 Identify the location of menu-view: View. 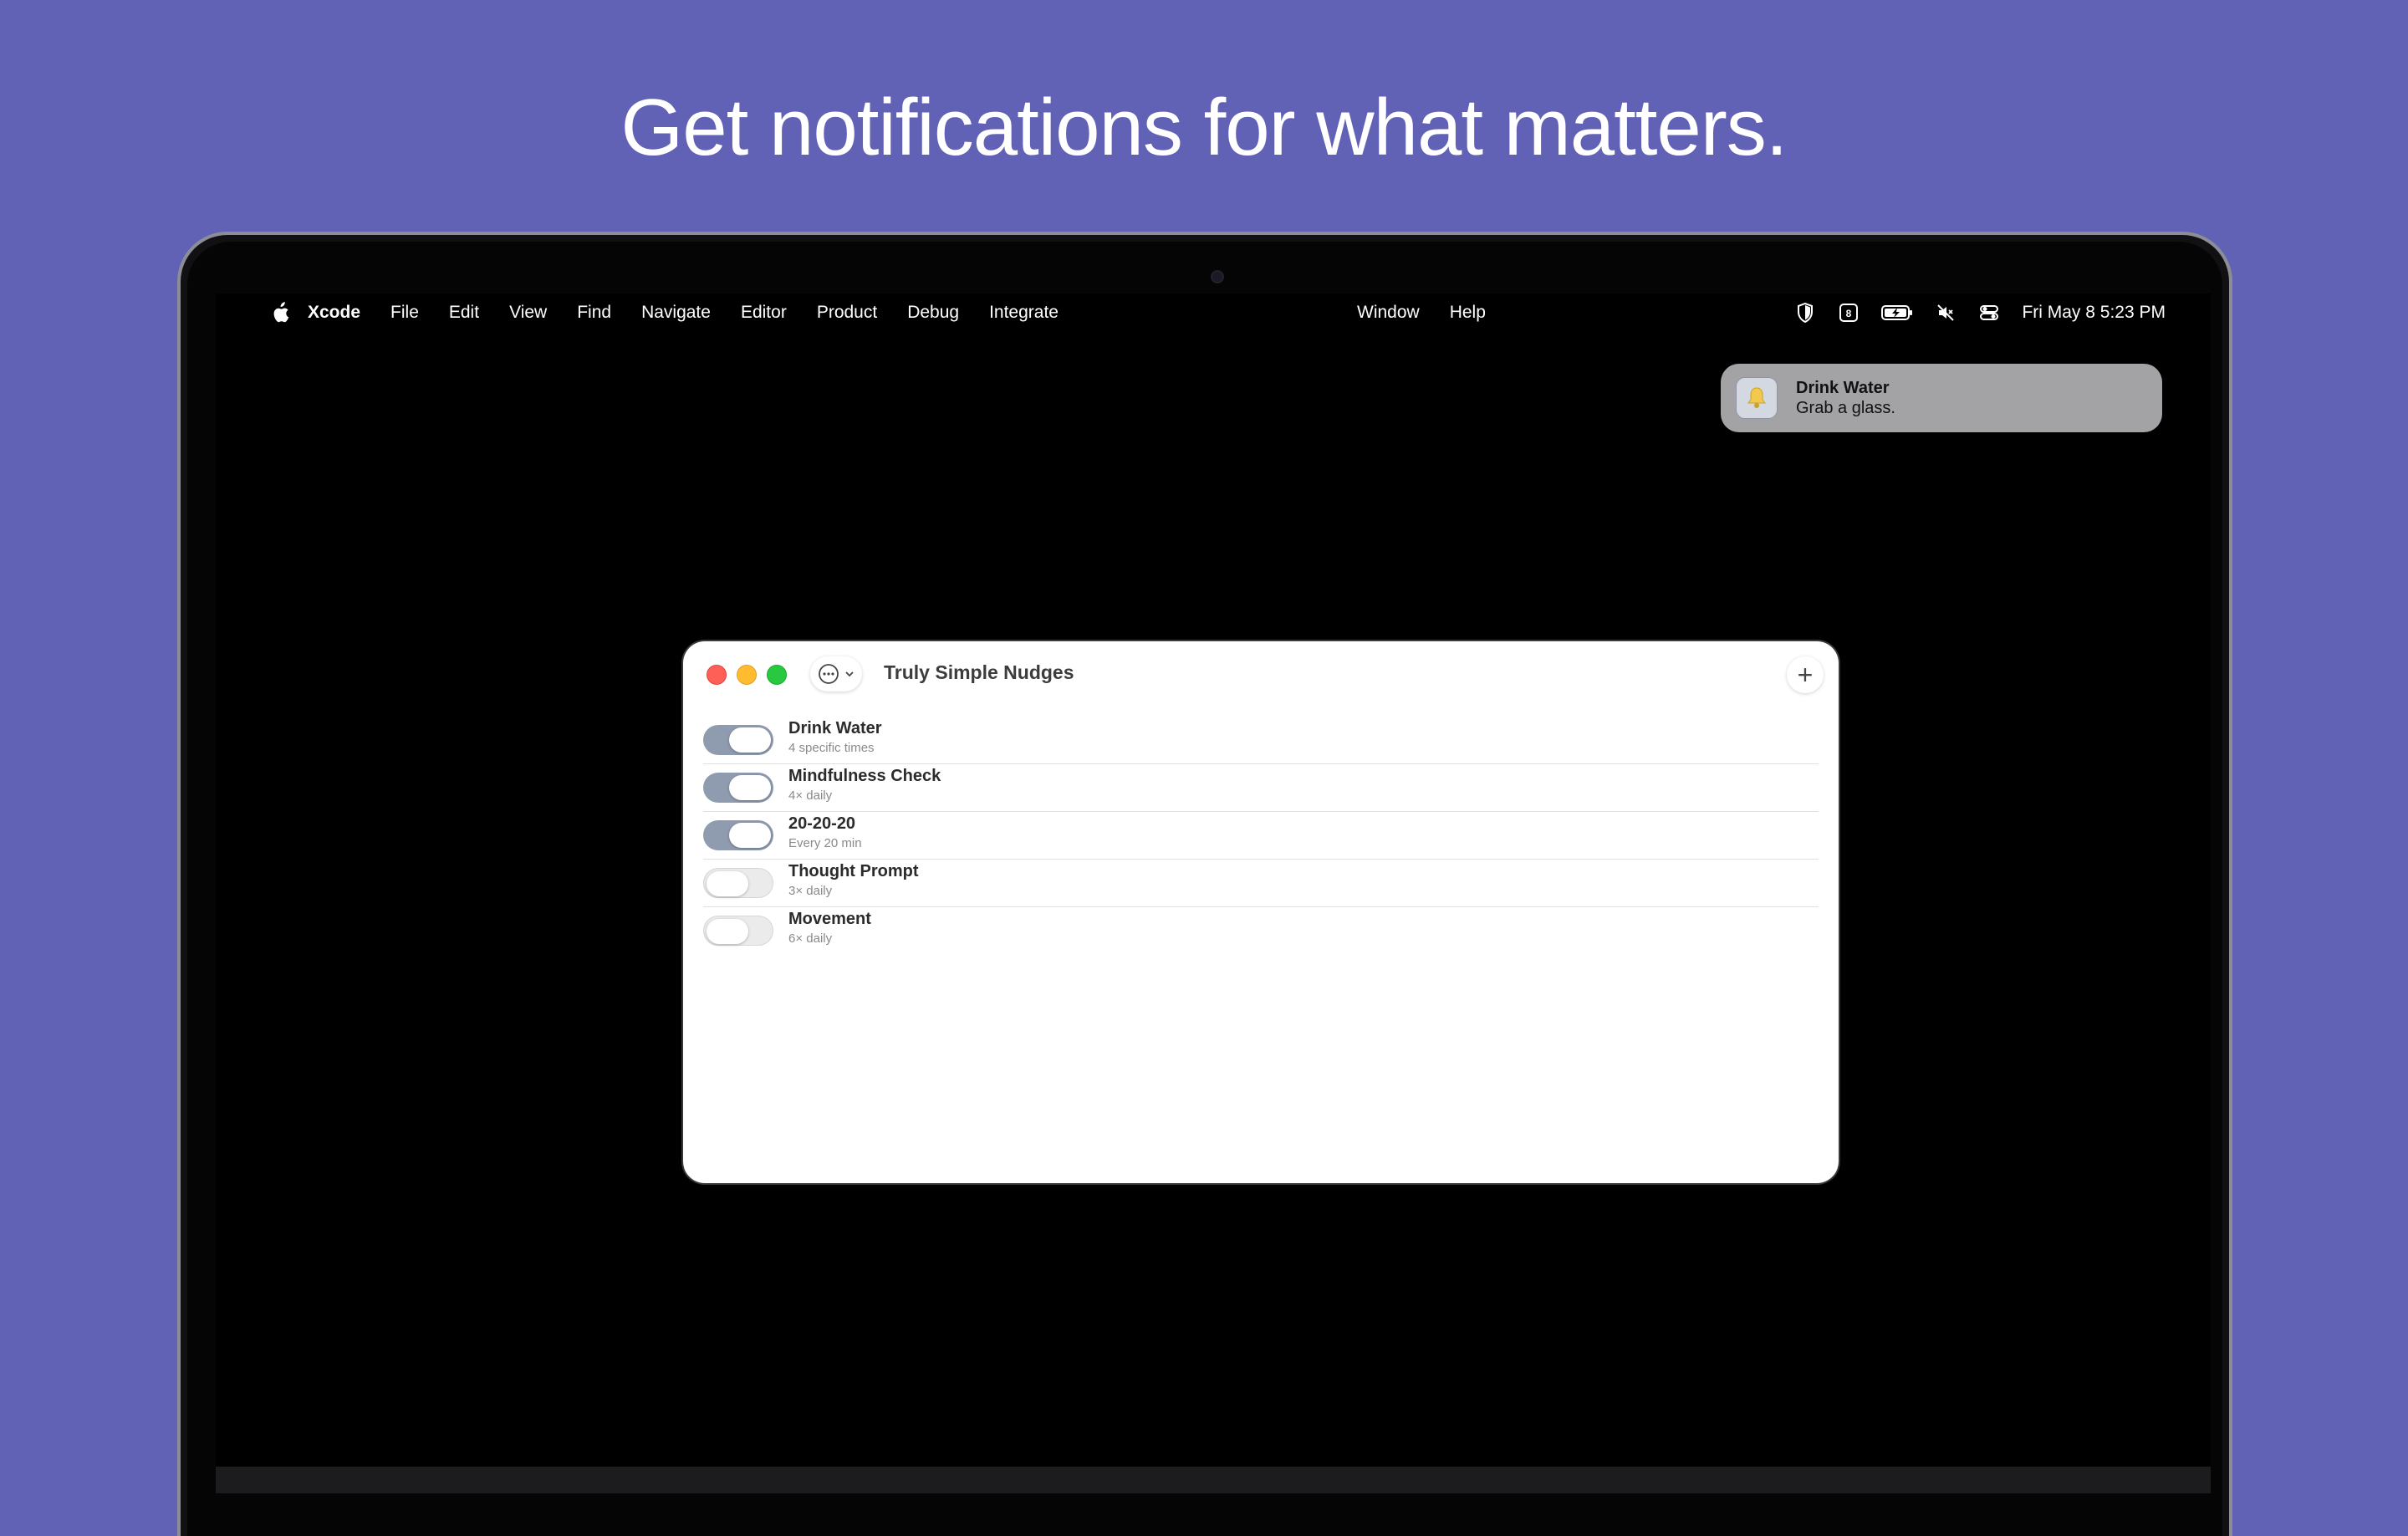
(528, 313).